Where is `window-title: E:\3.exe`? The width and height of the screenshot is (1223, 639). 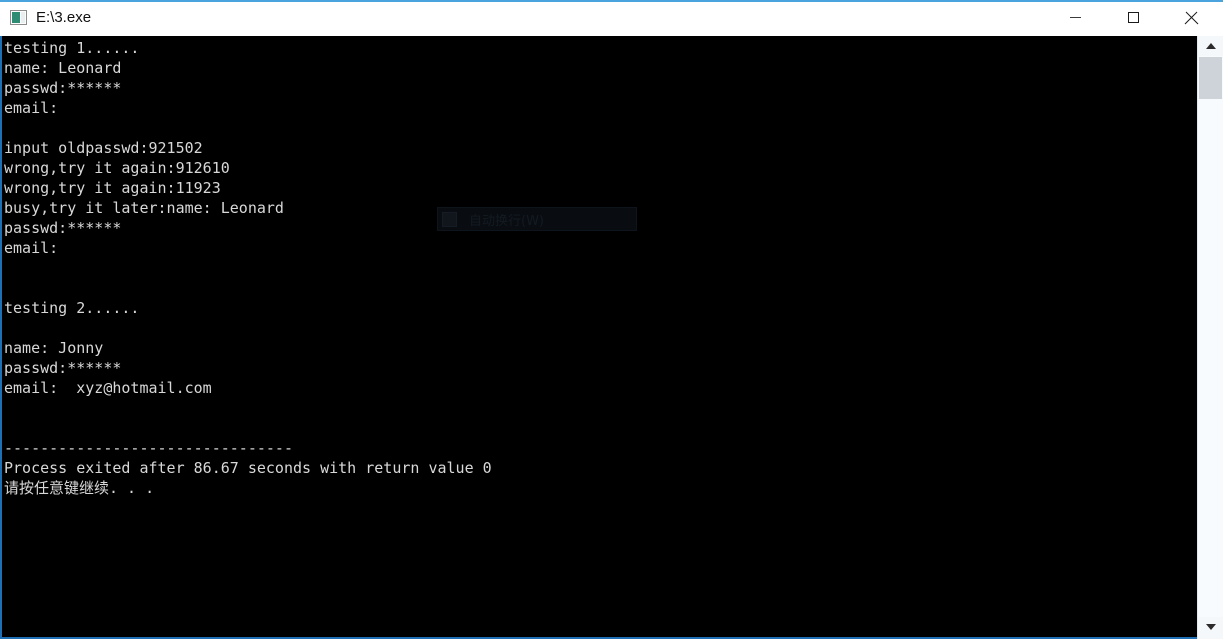
window-title: E:\3.exe is located at coordinates (64, 17).